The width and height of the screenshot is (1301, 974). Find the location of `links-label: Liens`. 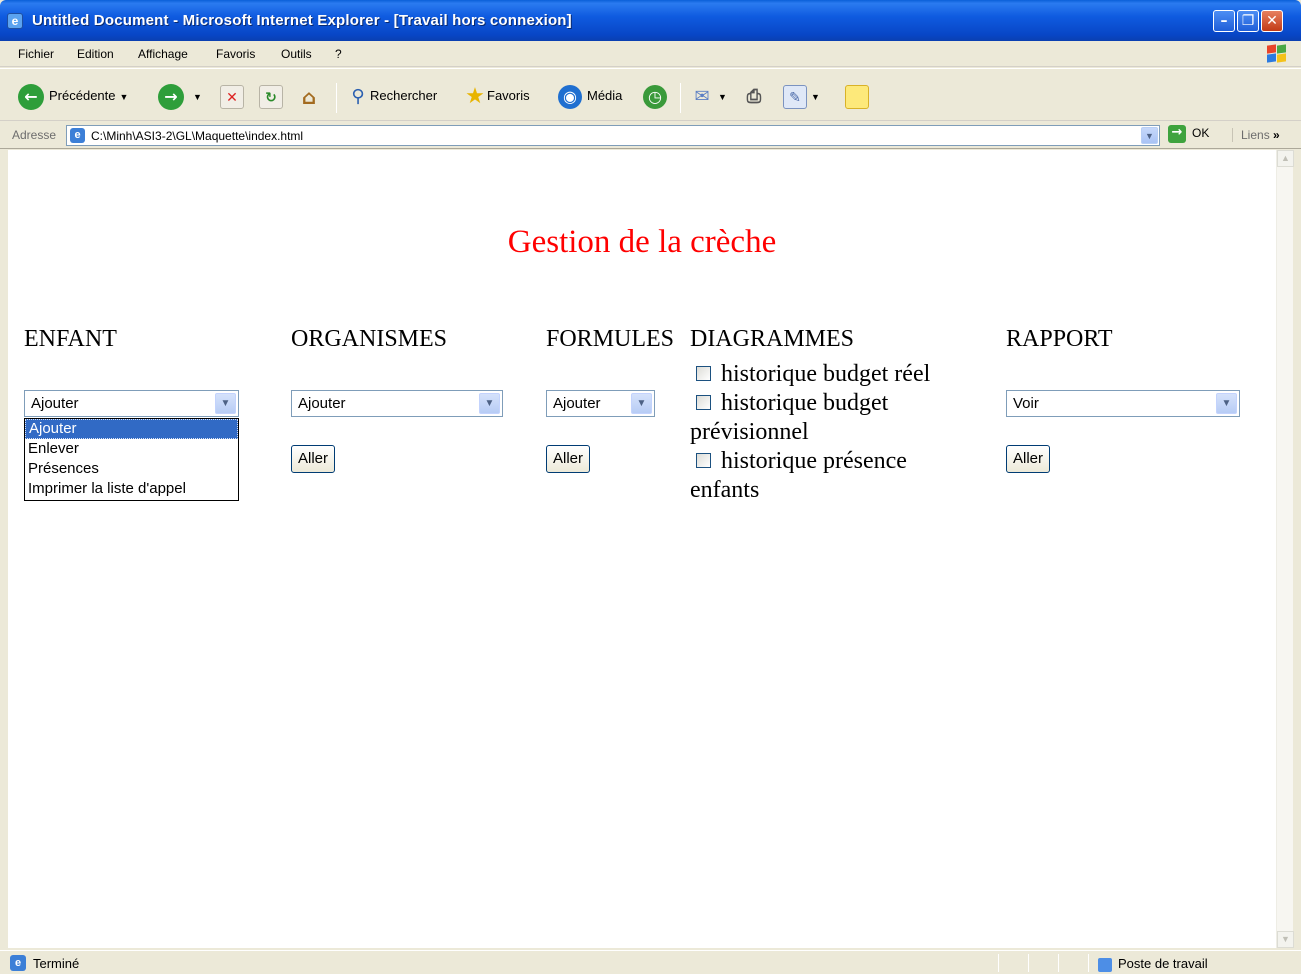

links-label: Liens is located at coordinates (1255, 135).